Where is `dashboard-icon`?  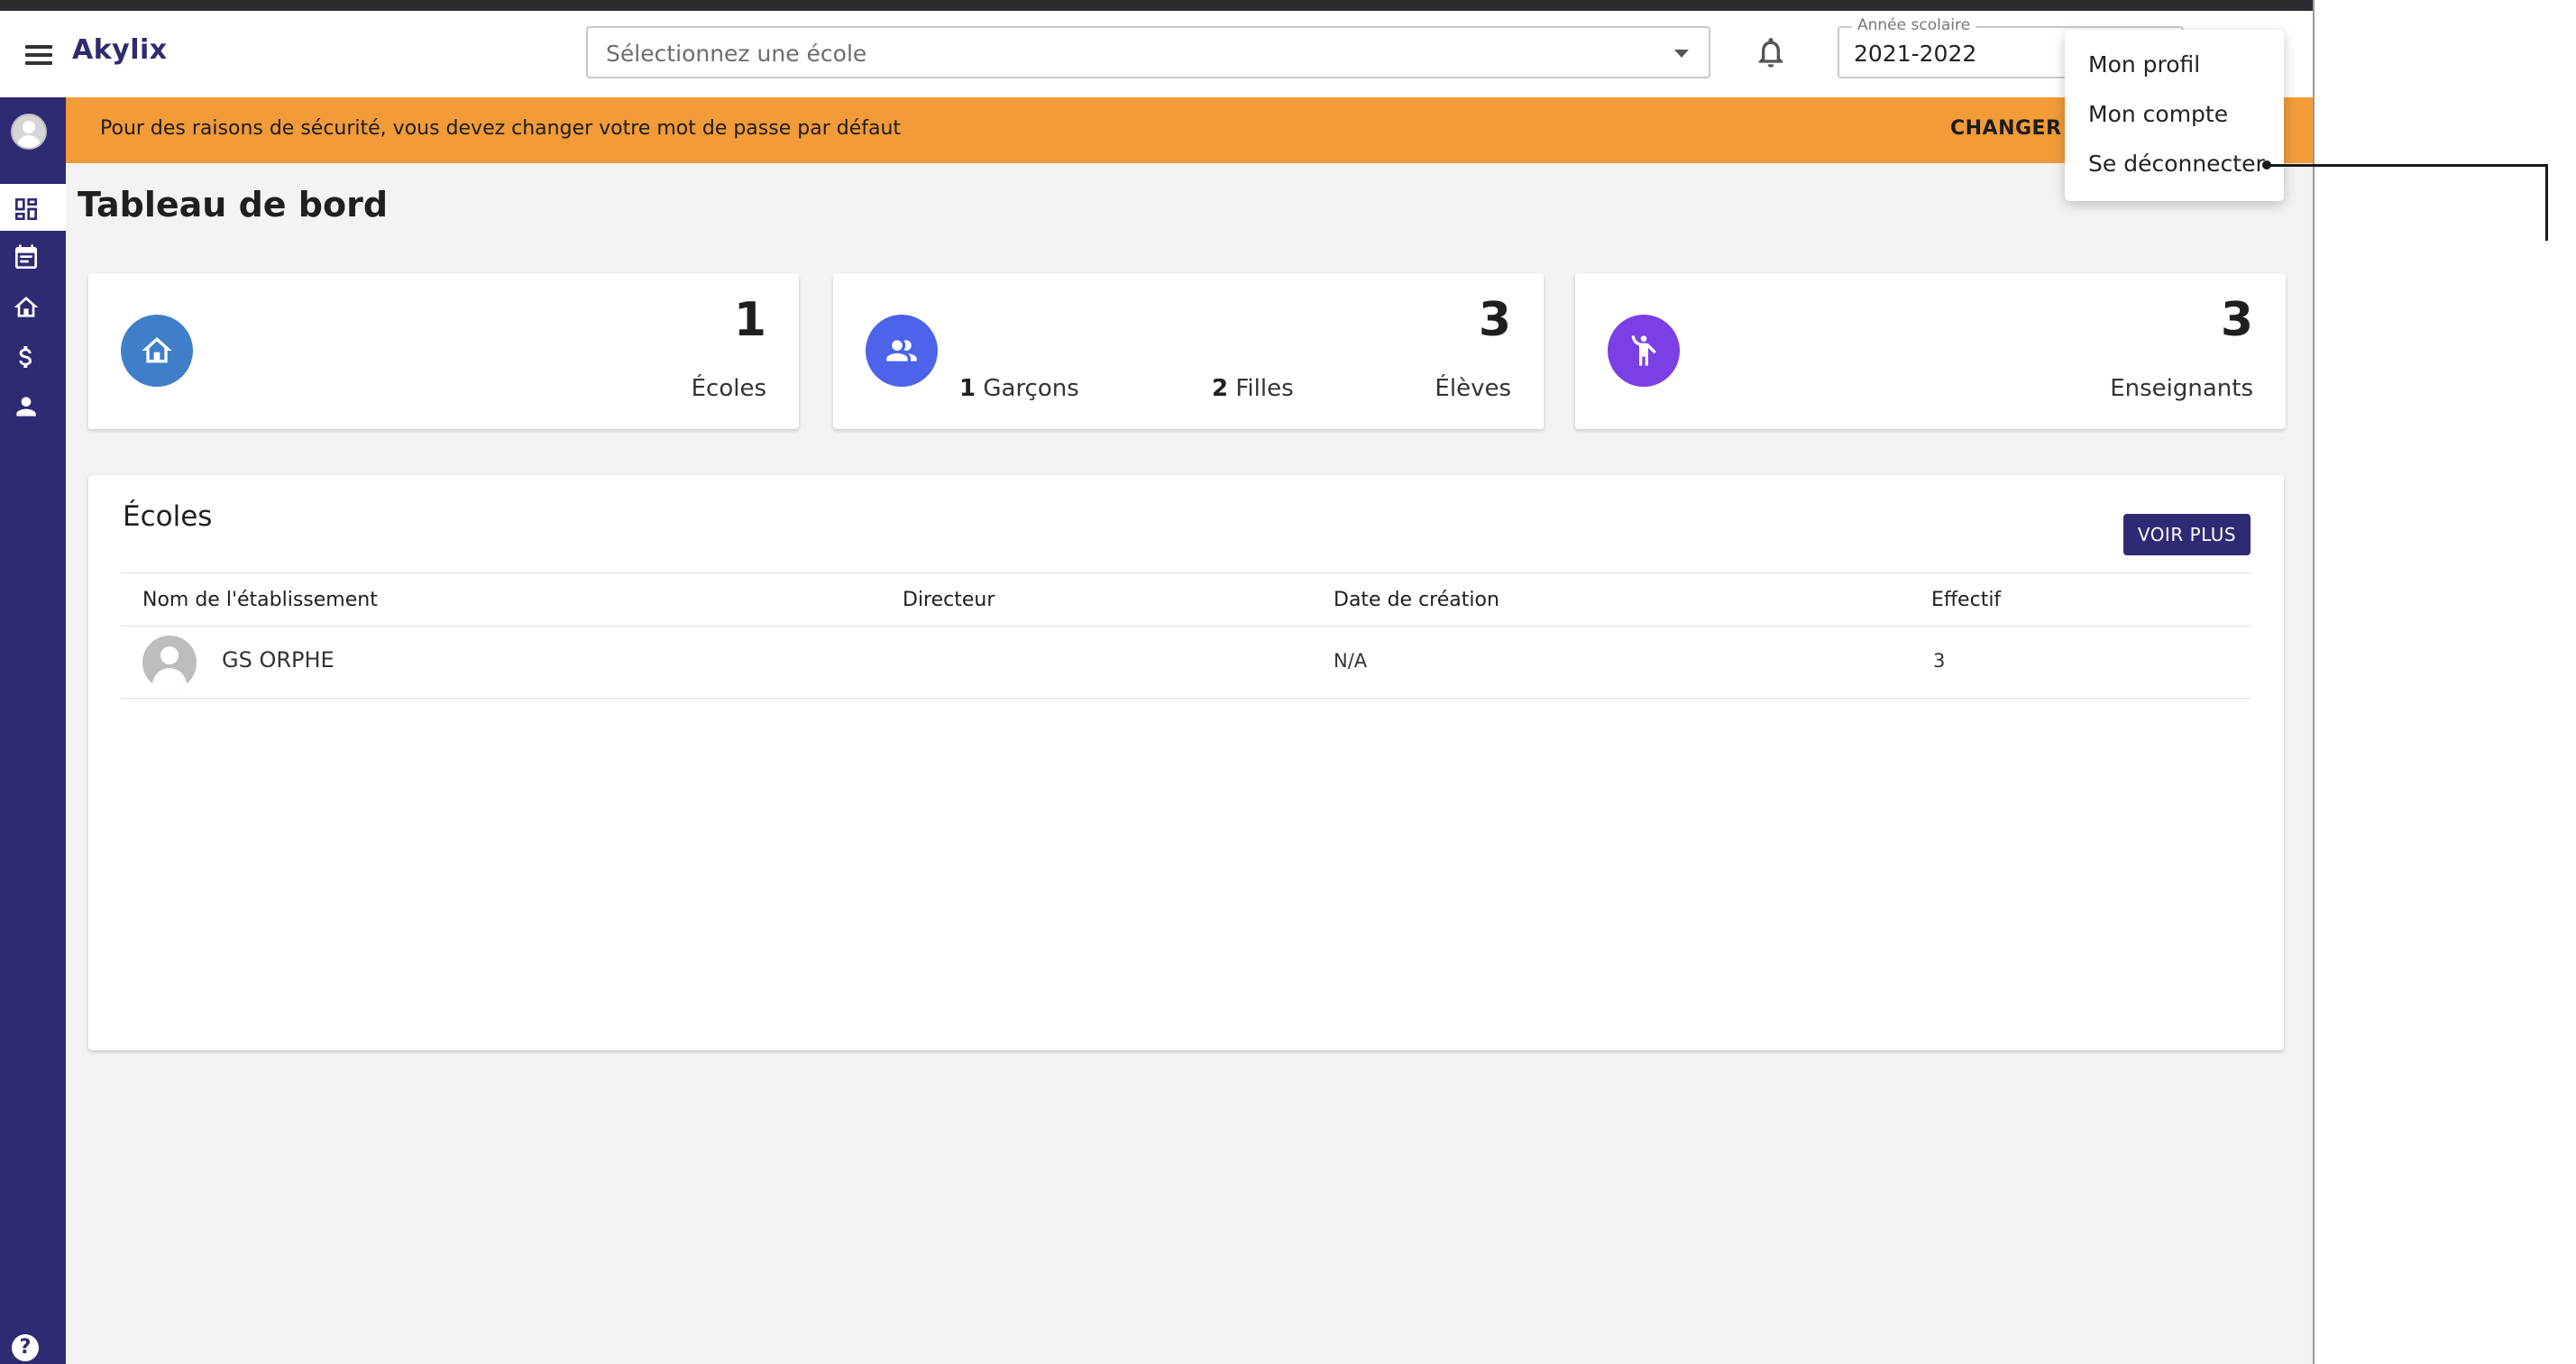
dashboard-icon is located at coordinates (26, 209).